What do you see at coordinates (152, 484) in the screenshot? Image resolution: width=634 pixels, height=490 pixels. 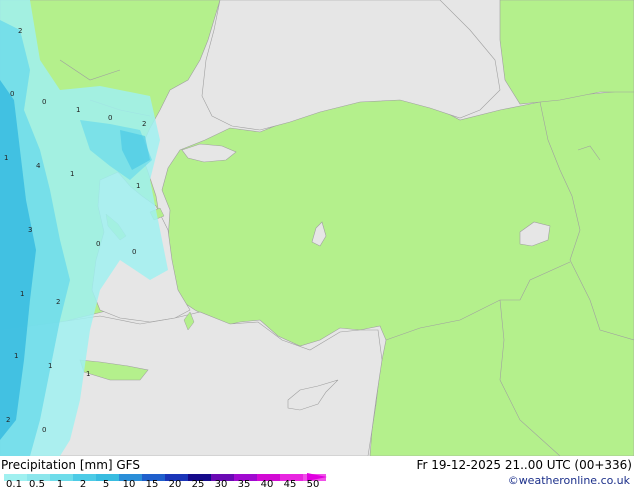 I see `color-scale-tick: 15` at bounding box center [152, 484].